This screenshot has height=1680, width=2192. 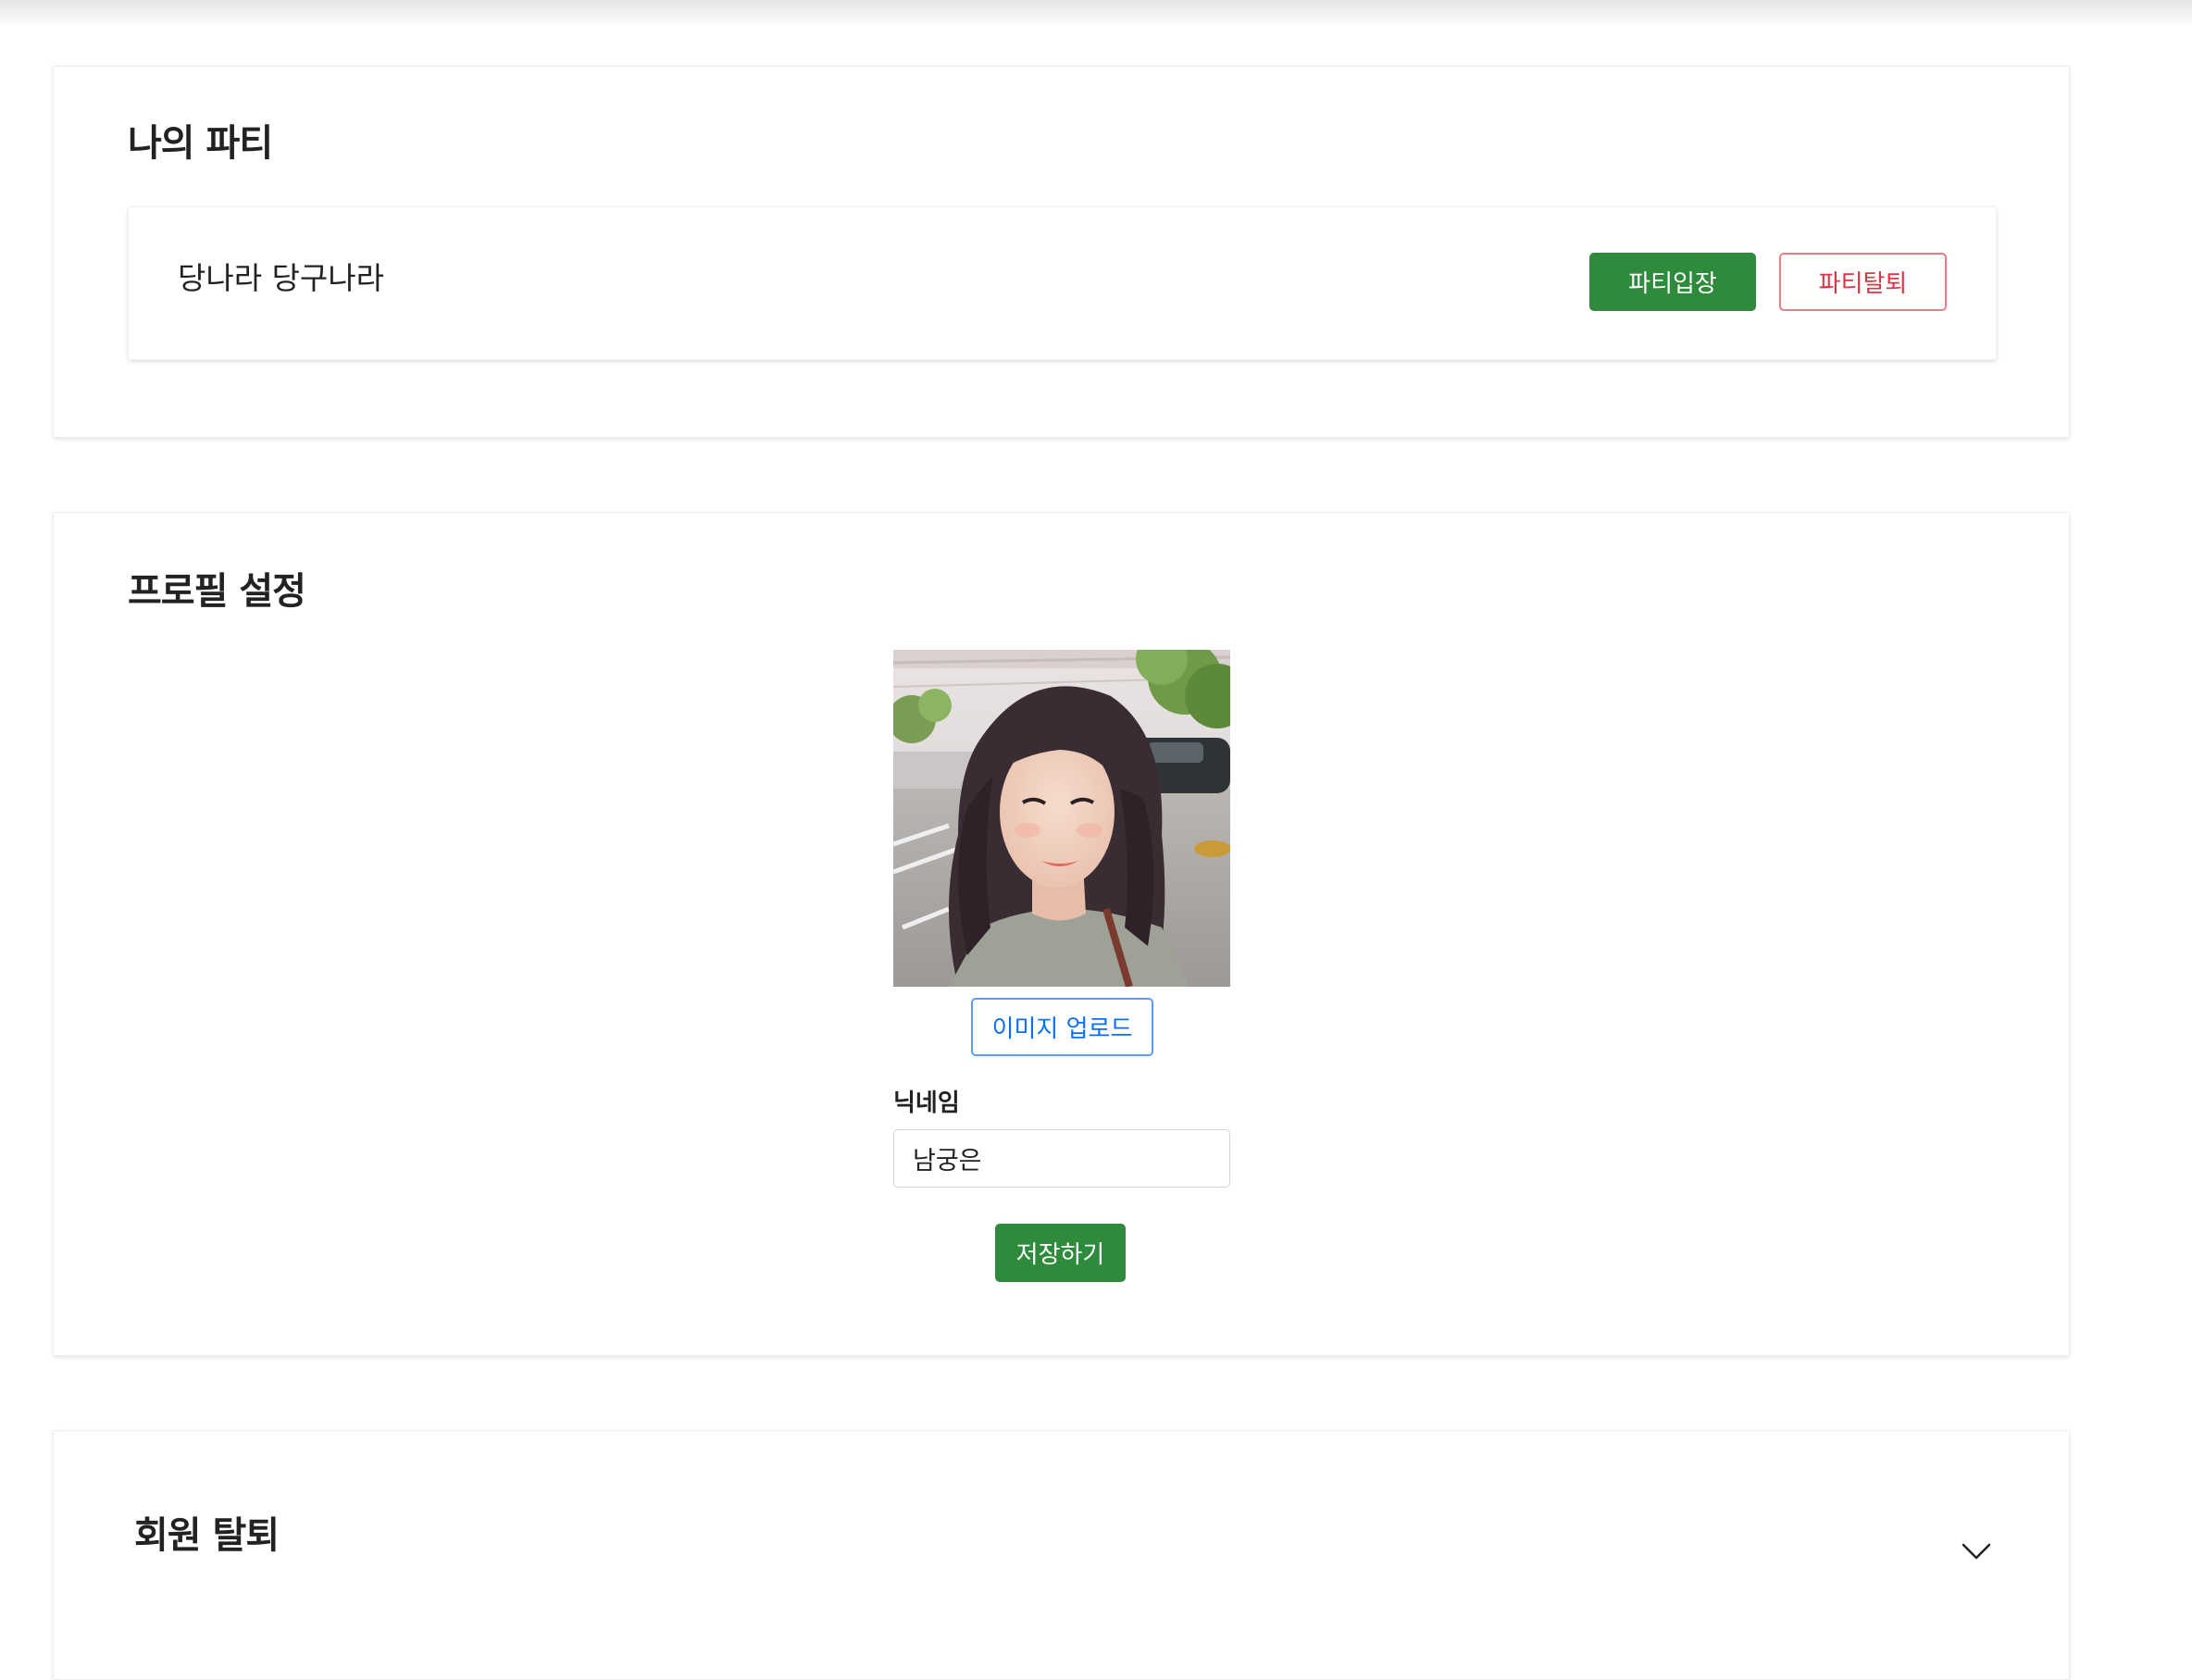 I want to click on profile-photo, so click(x=1061, y=818).